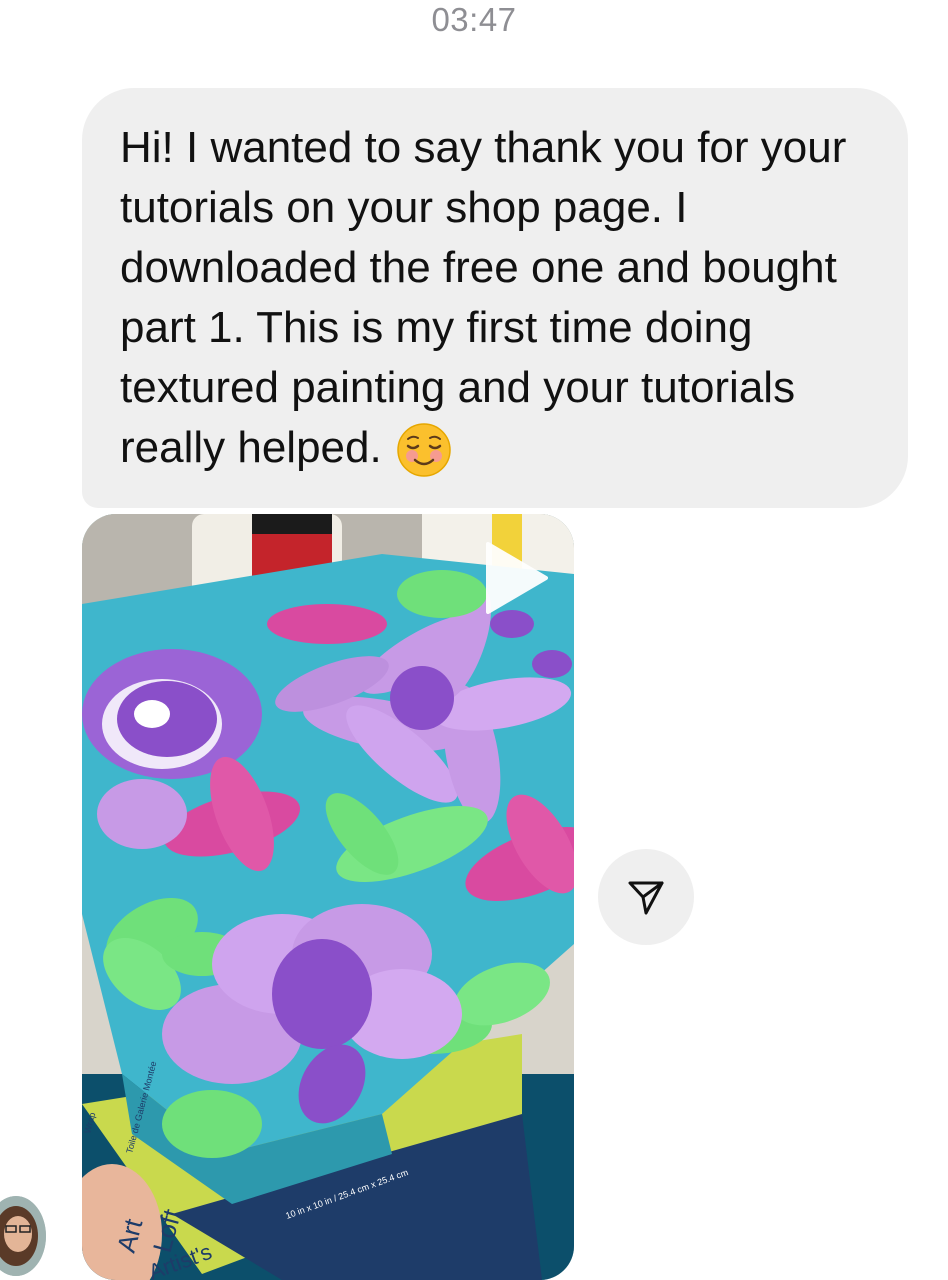 This screenshot has height=1280, width=948. I want to click on paper-plane-icon, so click(646, 898).